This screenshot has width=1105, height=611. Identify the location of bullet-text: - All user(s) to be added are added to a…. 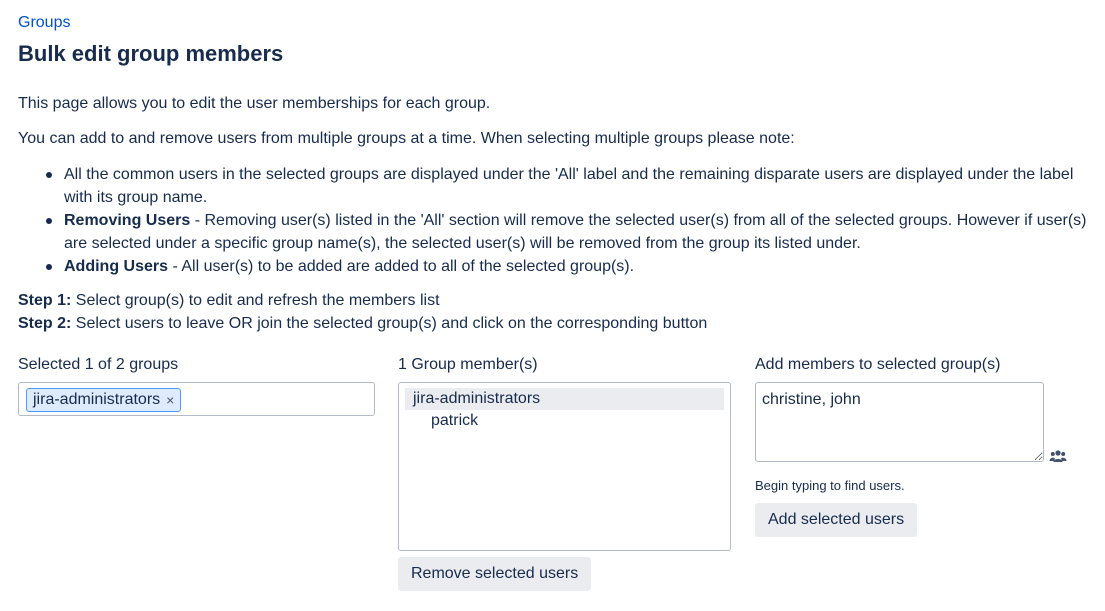
(401, 266).